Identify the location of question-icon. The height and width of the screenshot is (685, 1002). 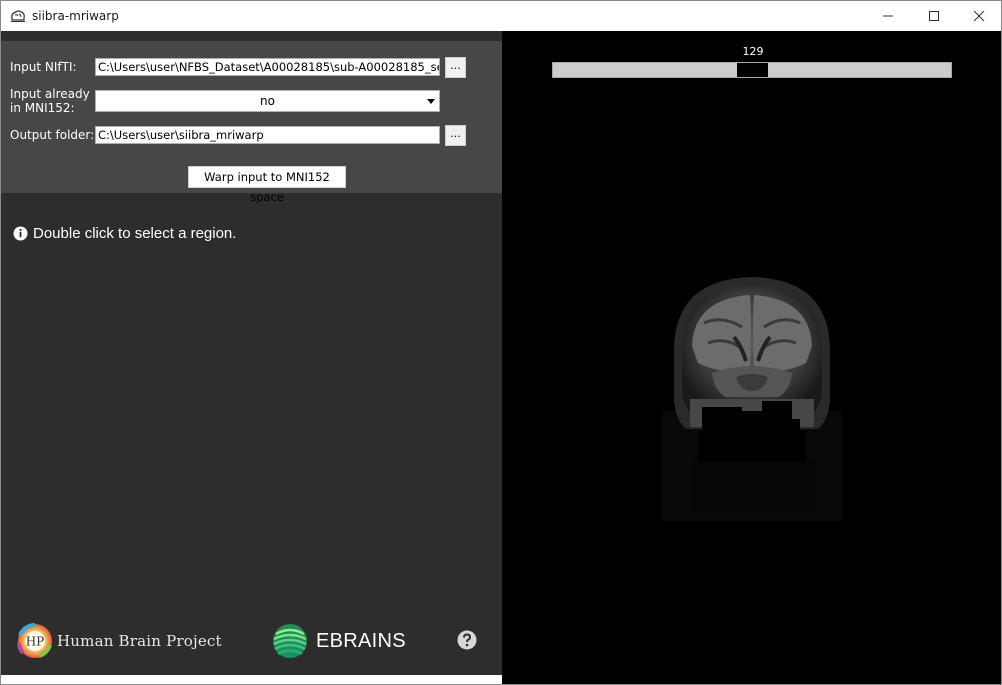
(467, 640).